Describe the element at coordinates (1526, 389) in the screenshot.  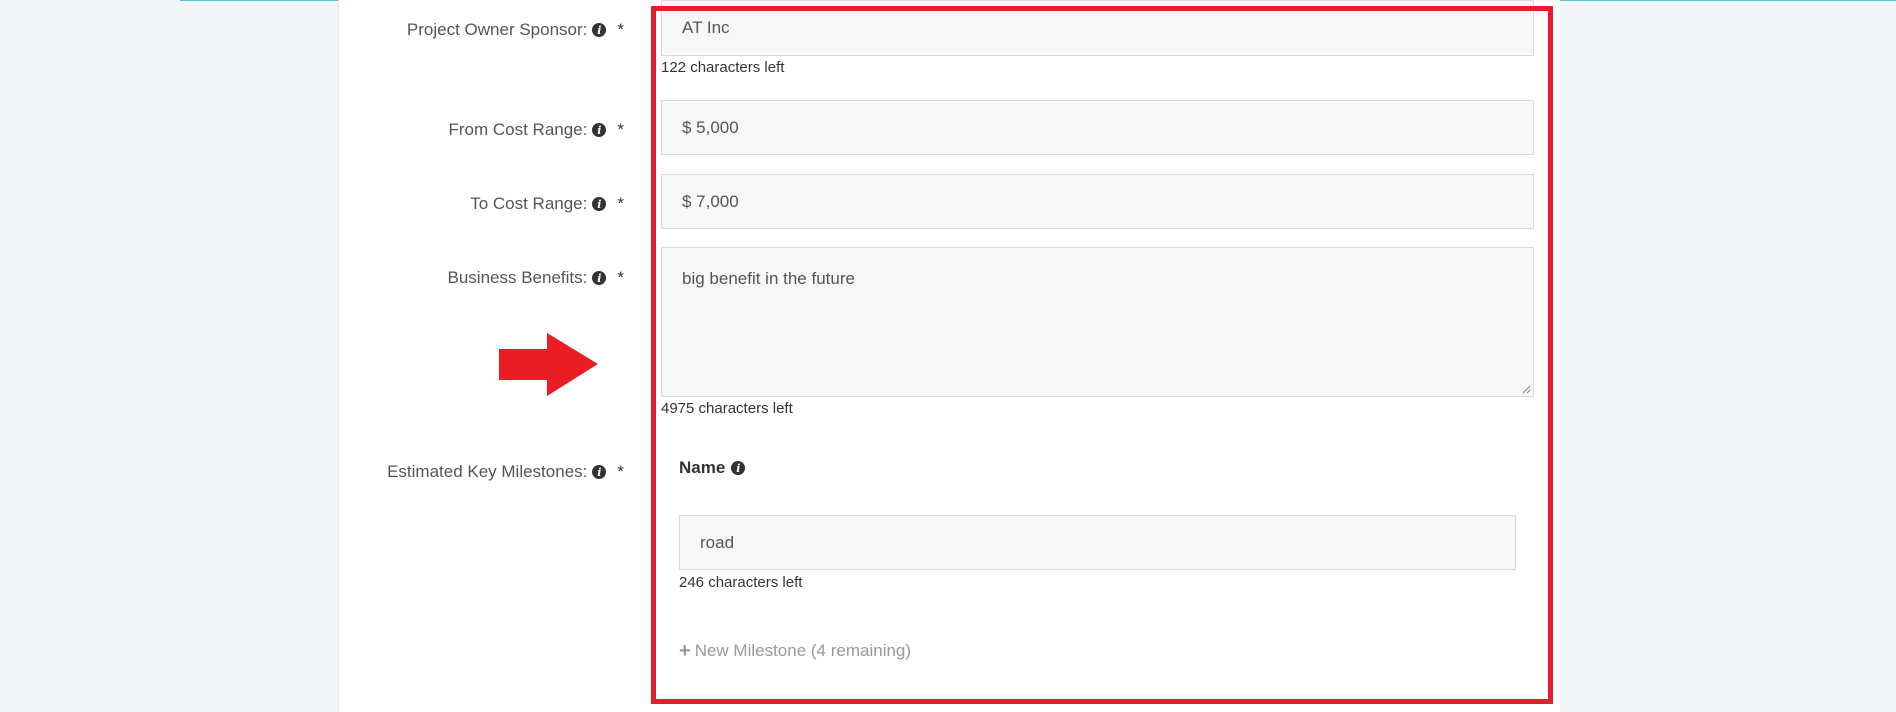
I see `resize-handle-icon` at that location.